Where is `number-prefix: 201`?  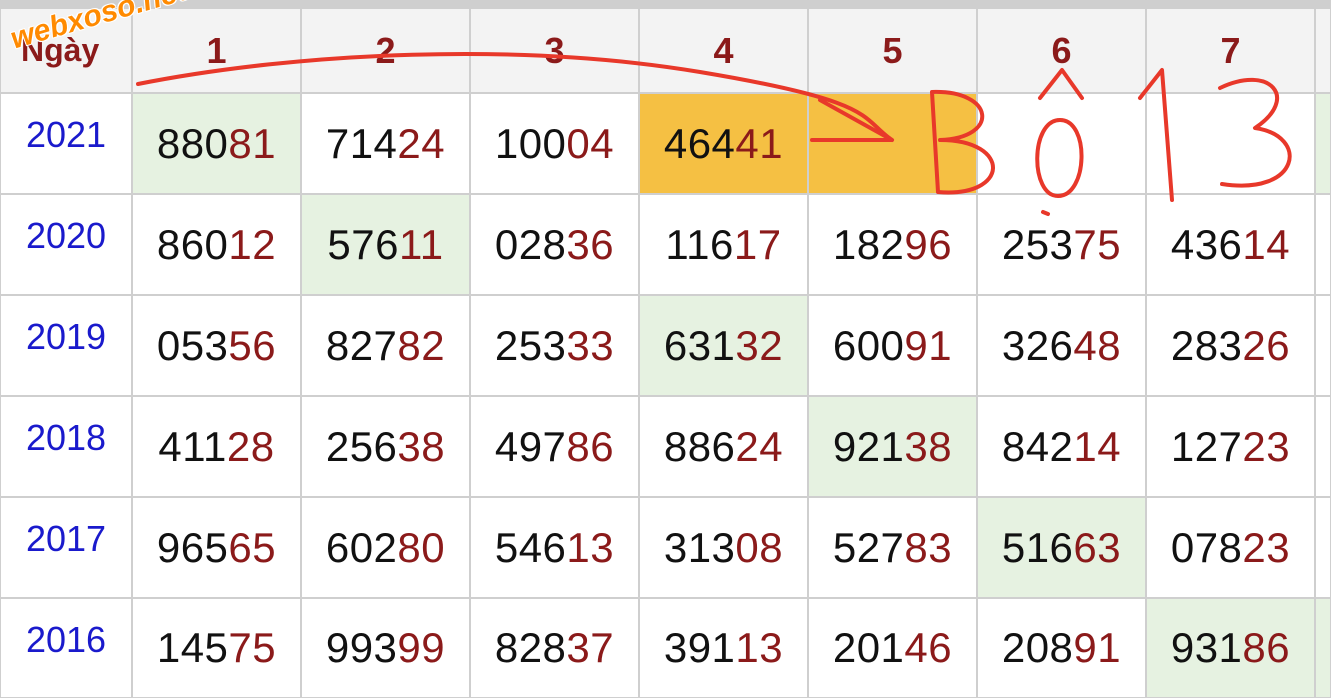 number-prefix: 201 is located at coordinates (868, 647).